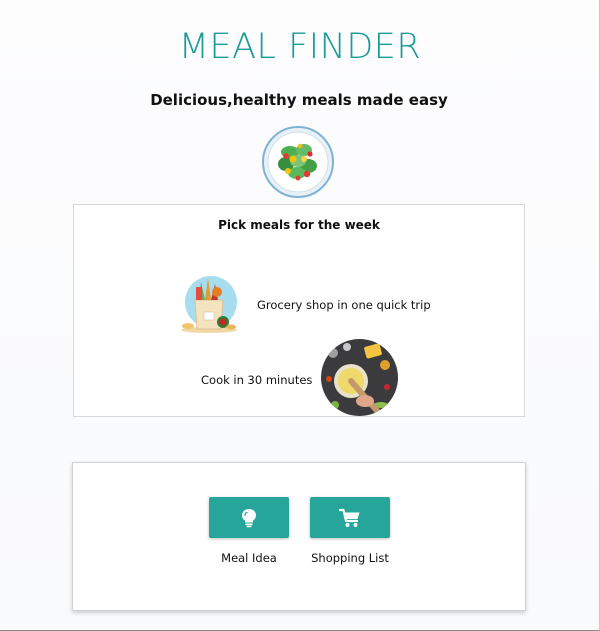  I want to click on shopping-list-label: Shopping List, so click(350, 558).